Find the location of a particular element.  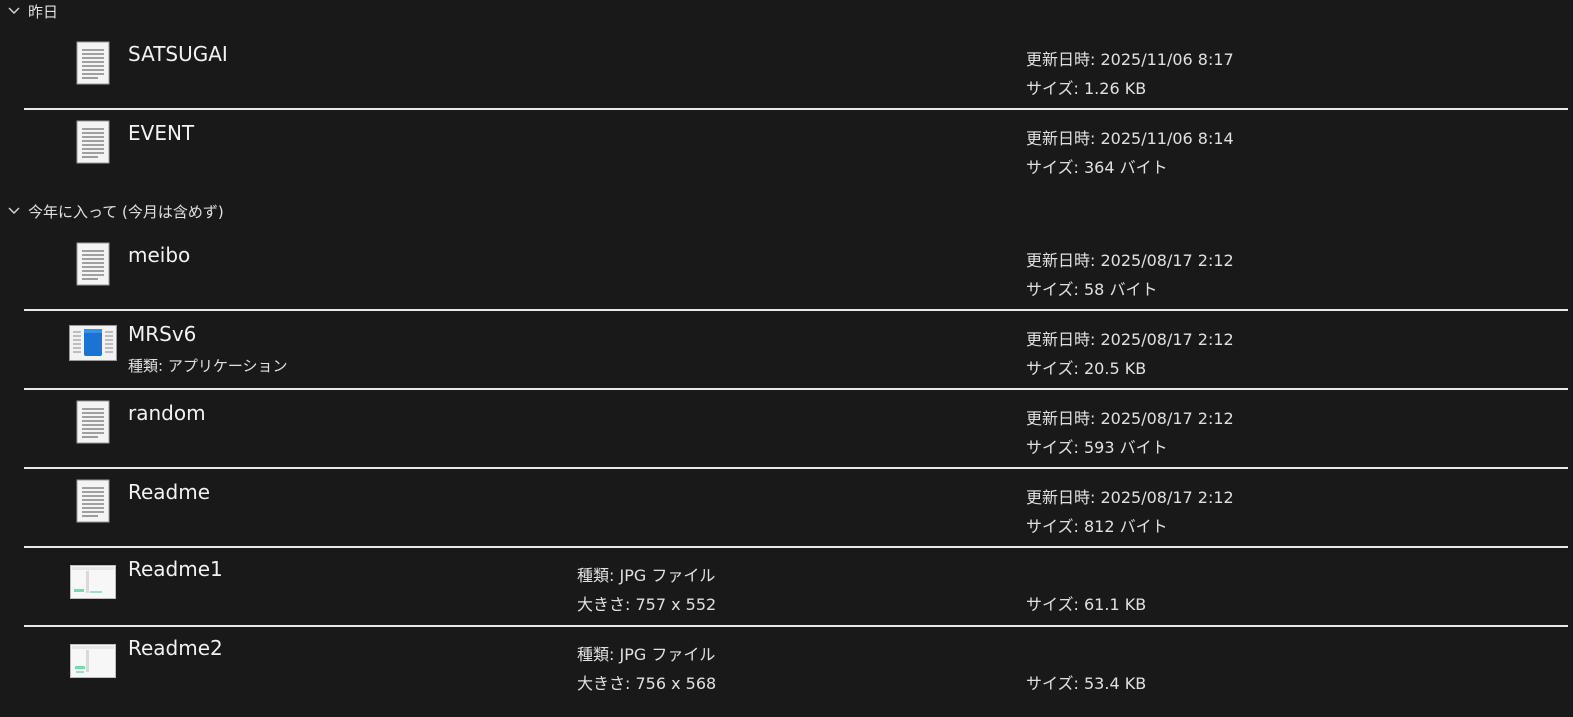

group-header-yesterday: 昨日 is located at coordinates (29, 11).